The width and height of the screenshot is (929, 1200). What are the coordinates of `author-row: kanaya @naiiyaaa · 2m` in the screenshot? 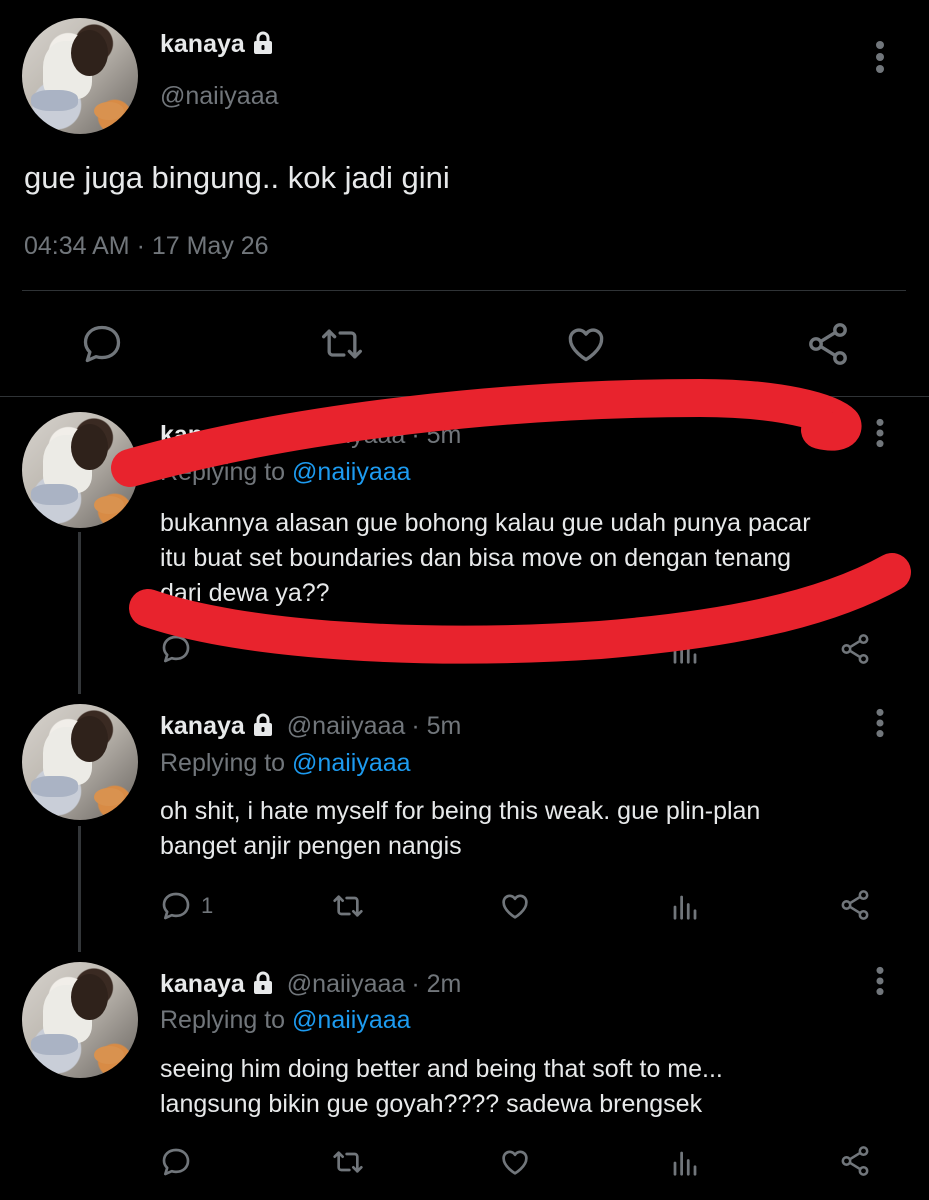 It's located at (310, 984).